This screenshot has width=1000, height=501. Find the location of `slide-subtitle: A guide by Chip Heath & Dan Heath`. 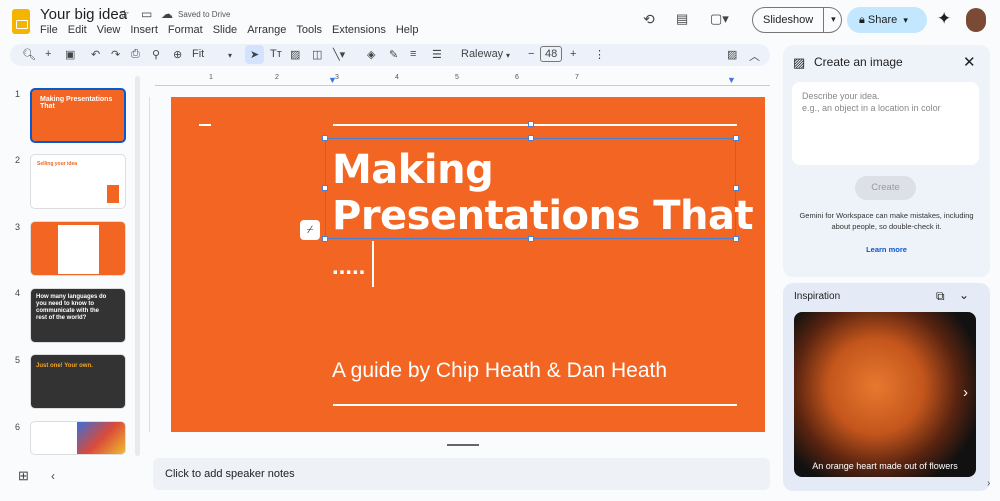

slide-subtitle: A guide by Chip Heath & Dan Heath is located at coordinates (499, 371).